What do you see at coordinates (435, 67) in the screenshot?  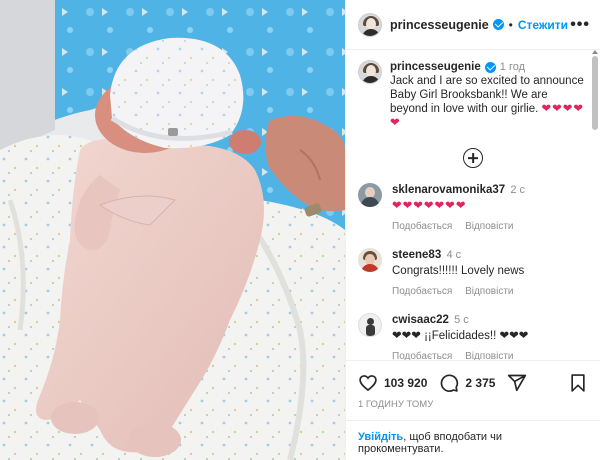 I see `caption-username: princesseugenie` at bounding box center [435, 67].